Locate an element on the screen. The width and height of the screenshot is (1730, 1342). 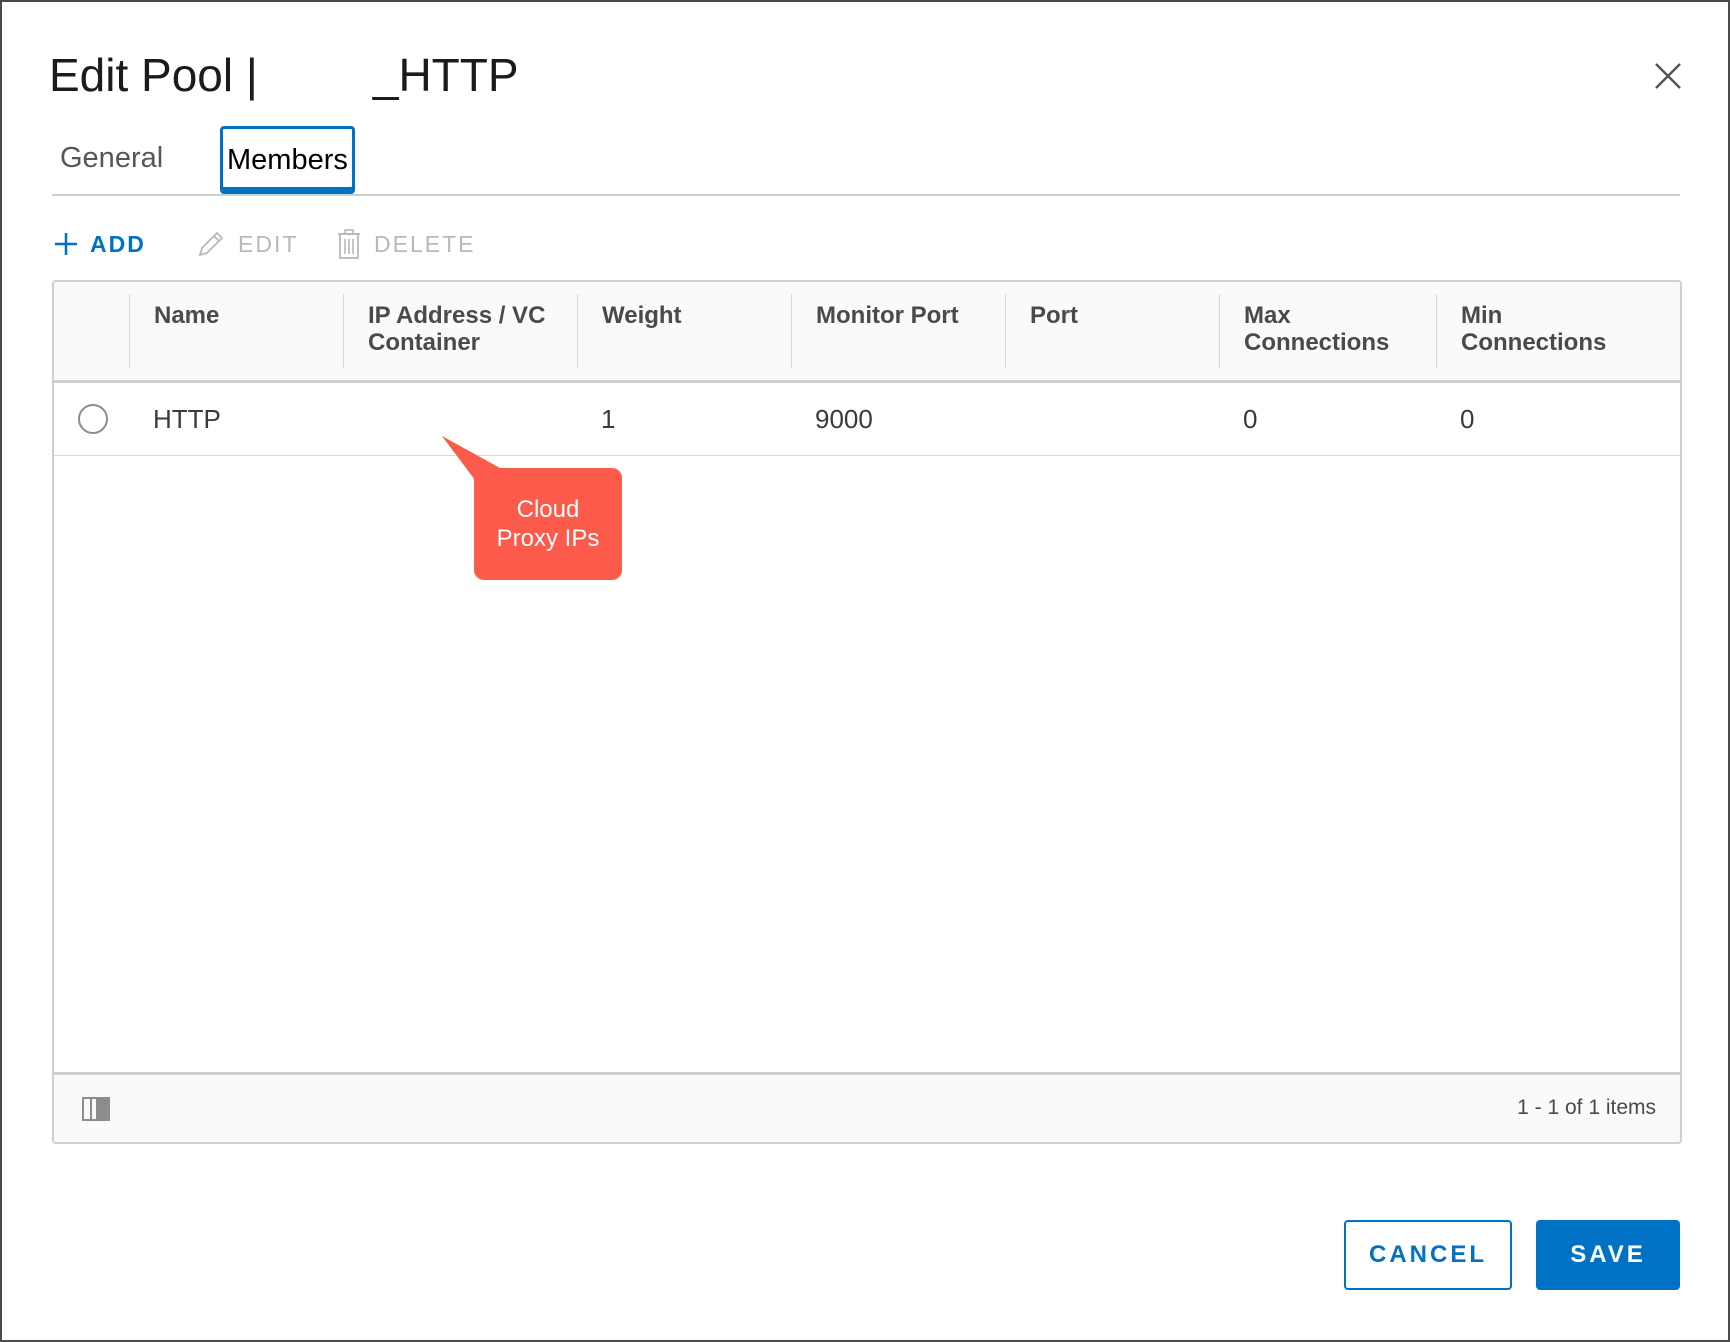
add-button-label: ADD is located at coordinates (118, 243).